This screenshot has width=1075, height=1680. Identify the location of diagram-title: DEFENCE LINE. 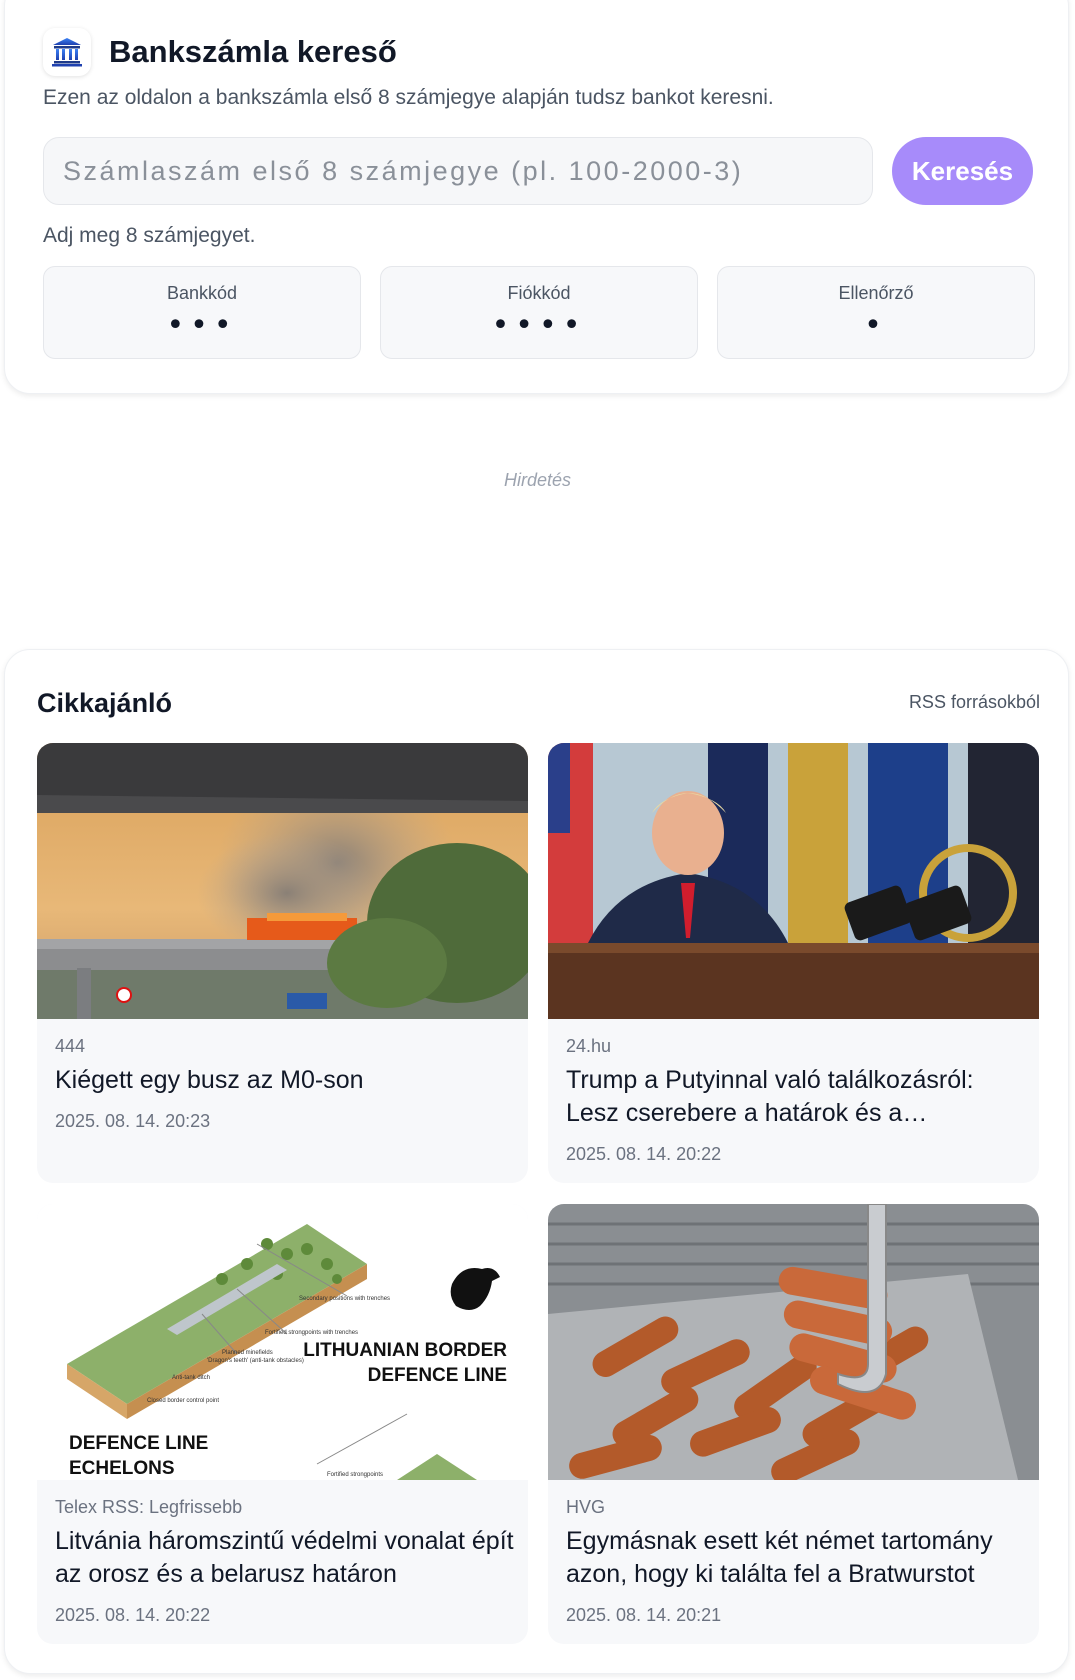
(437, 1375).